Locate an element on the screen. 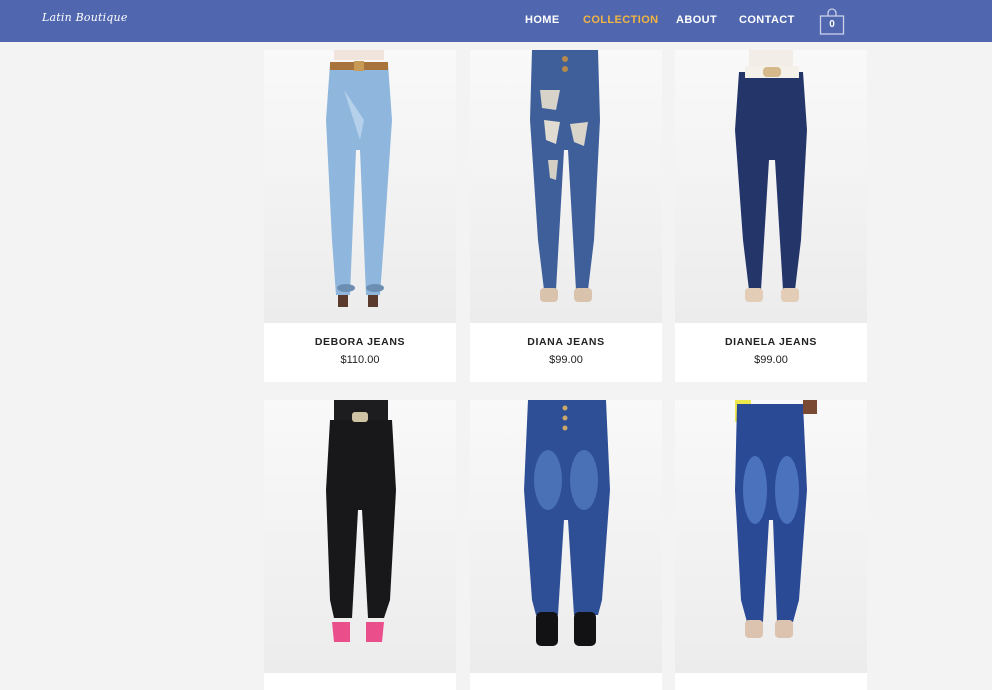  nav-contact-link: CONTACT is located at coordinates (767, 20).